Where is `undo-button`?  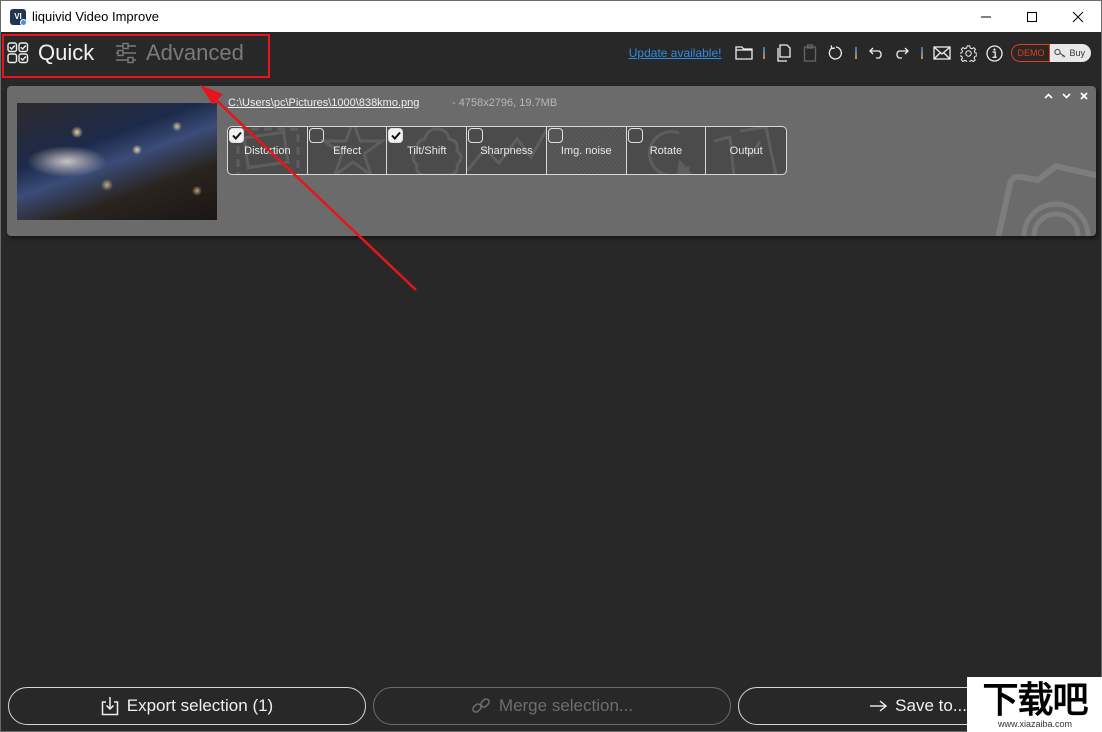 undo-button is located at coordinates (876, 53).